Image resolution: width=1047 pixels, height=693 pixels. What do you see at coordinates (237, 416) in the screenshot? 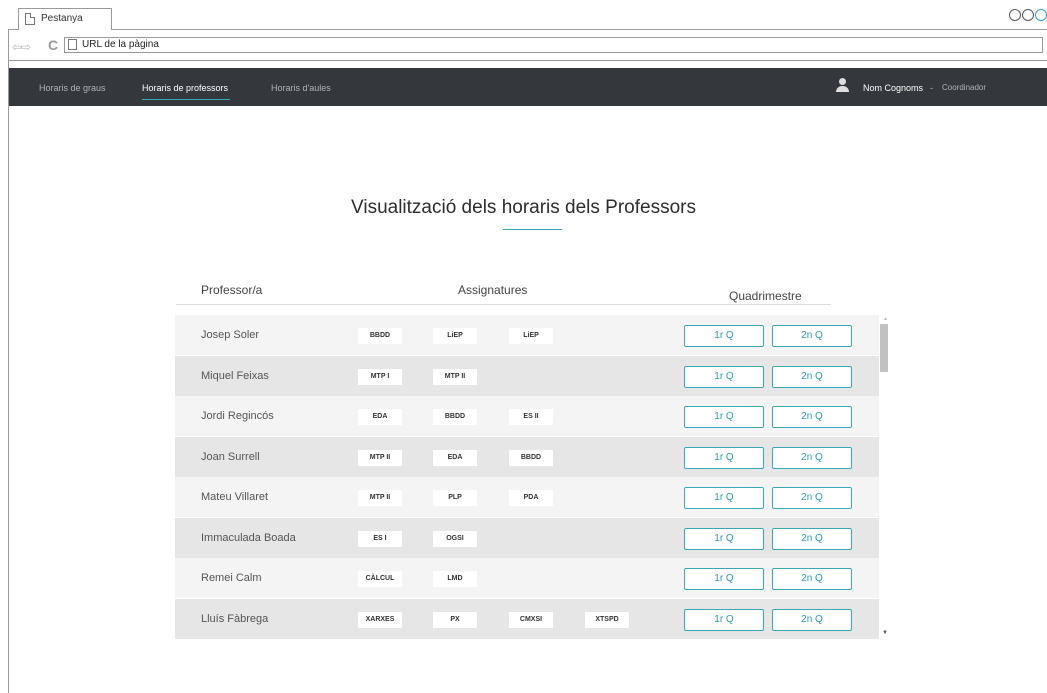
I see `professor-name: Jordi Regincós` at bounding box center [237, 416].